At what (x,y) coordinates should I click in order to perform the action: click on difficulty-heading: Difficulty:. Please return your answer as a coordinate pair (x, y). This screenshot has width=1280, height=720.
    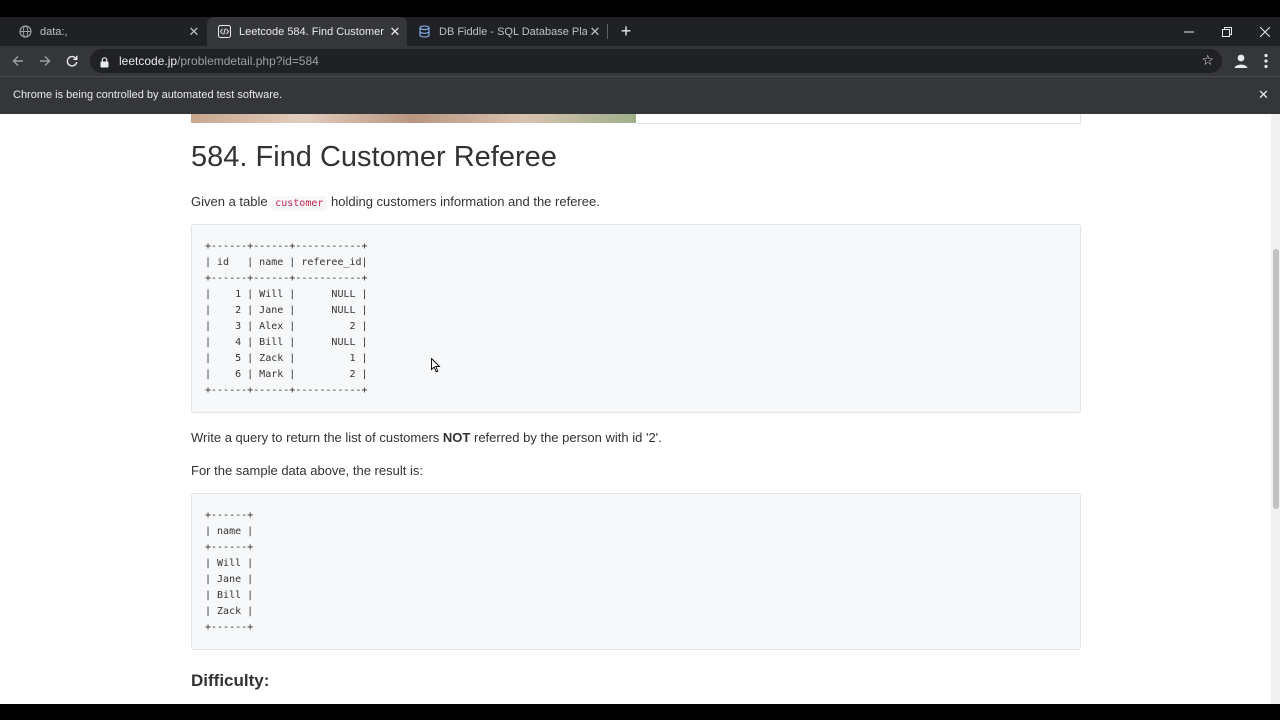
    Looking at the image, I should click on (230, 680).